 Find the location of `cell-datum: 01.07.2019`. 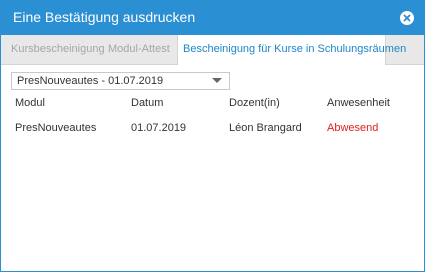

cell-datum: 01.07.2019 is located at coordinates (159, 128).